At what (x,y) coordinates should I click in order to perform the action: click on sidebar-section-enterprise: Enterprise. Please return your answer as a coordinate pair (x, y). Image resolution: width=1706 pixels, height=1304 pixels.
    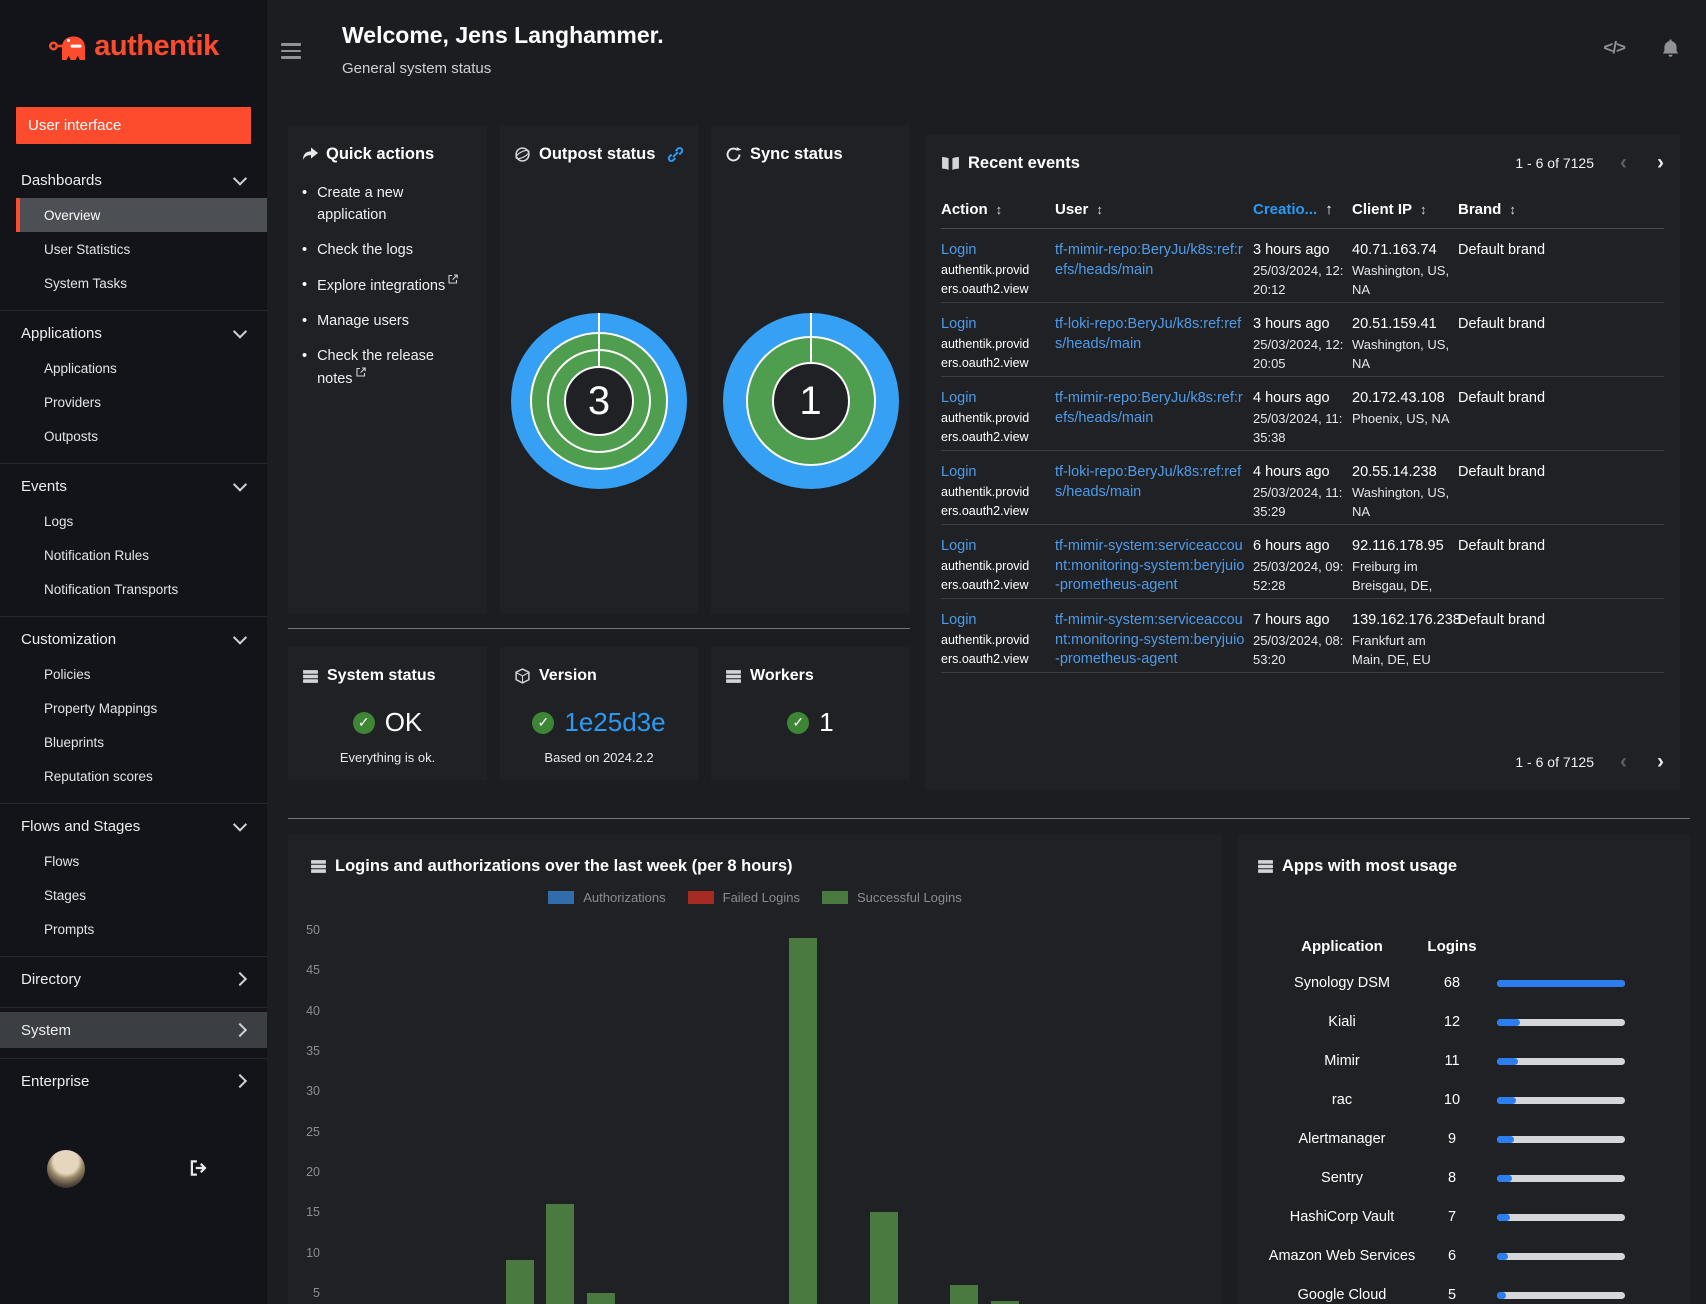
    Looking at the image, I should click on (133, 1081).